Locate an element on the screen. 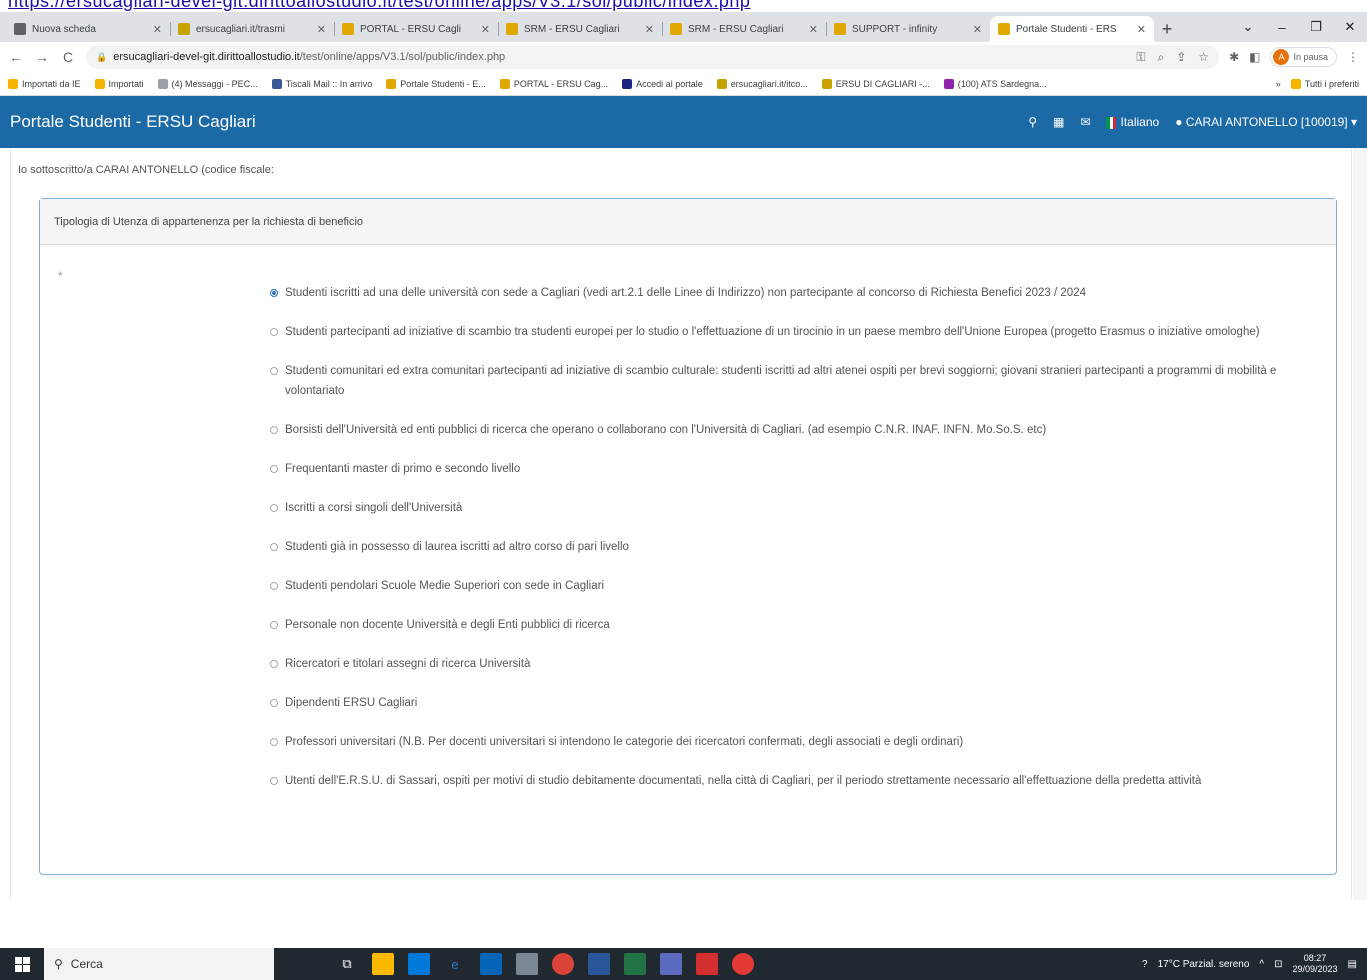  start-button is located at coordinates (22, 964).